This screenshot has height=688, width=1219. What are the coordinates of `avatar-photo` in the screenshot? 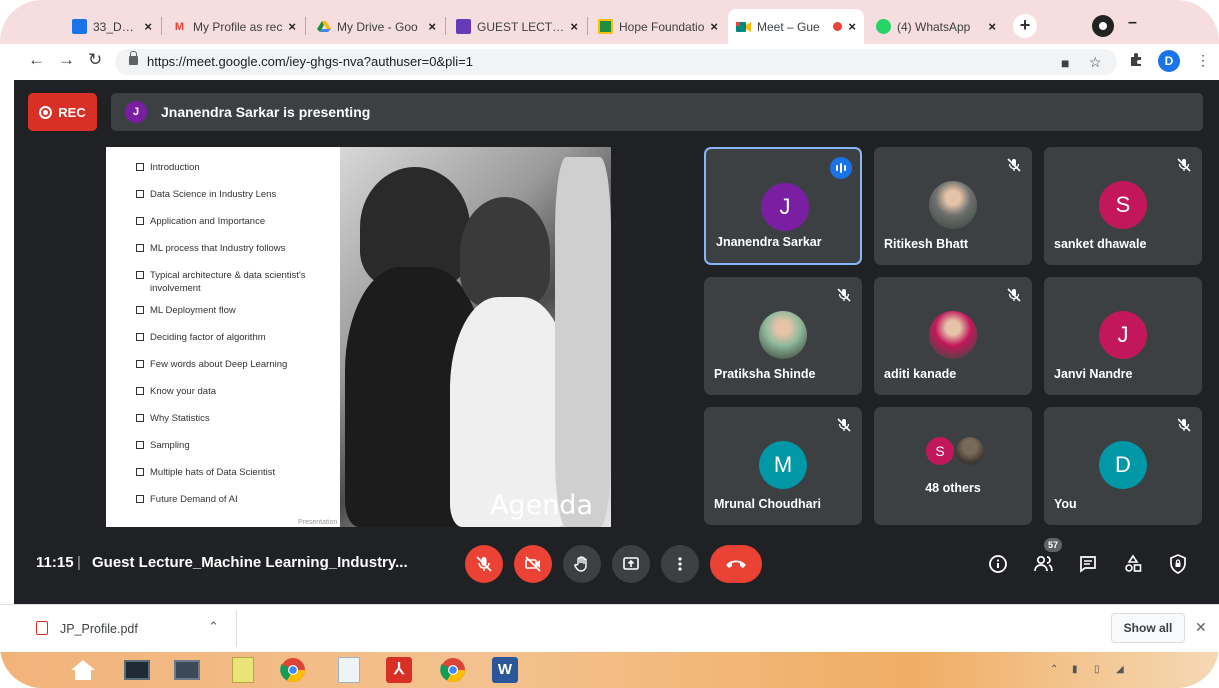 It's located at (953, 205).